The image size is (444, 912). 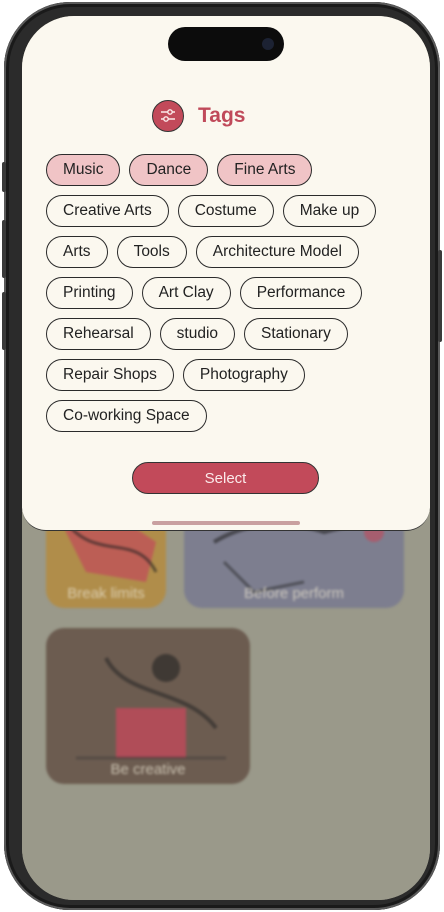 What do you see at coordinates (225, 478) in the screenshot?
I see `select-button: Select` at bounding box center [225, 478].